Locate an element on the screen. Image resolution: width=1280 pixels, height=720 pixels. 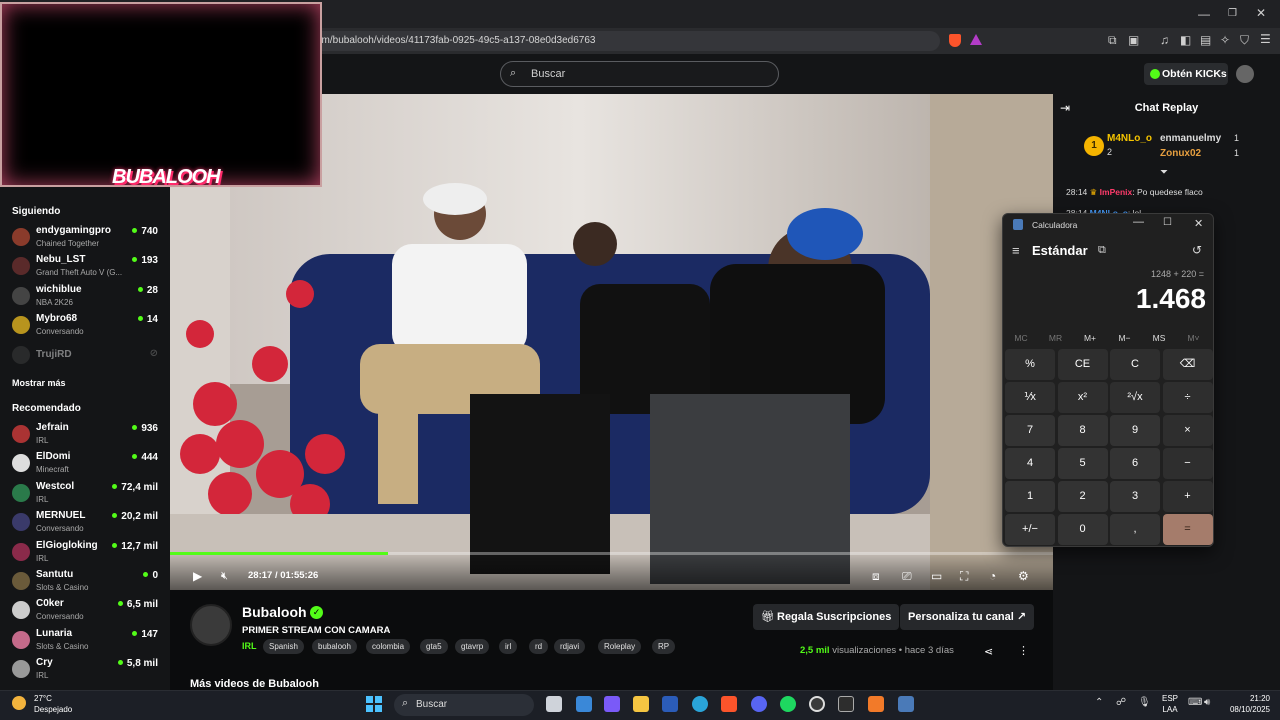
top-gifter-3: Zonux02 is located at coordinates (1180, 153).